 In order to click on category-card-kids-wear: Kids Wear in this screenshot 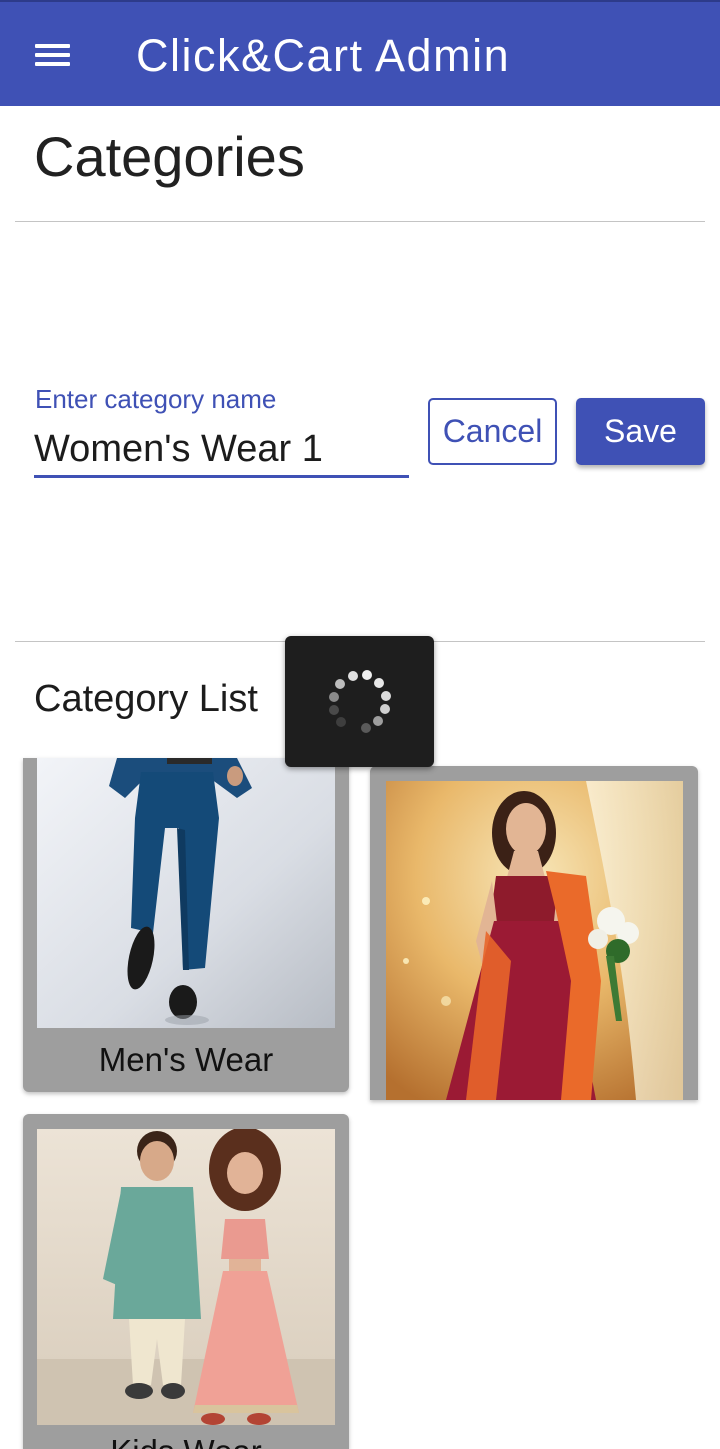, I will do `click(186, 1281)`.